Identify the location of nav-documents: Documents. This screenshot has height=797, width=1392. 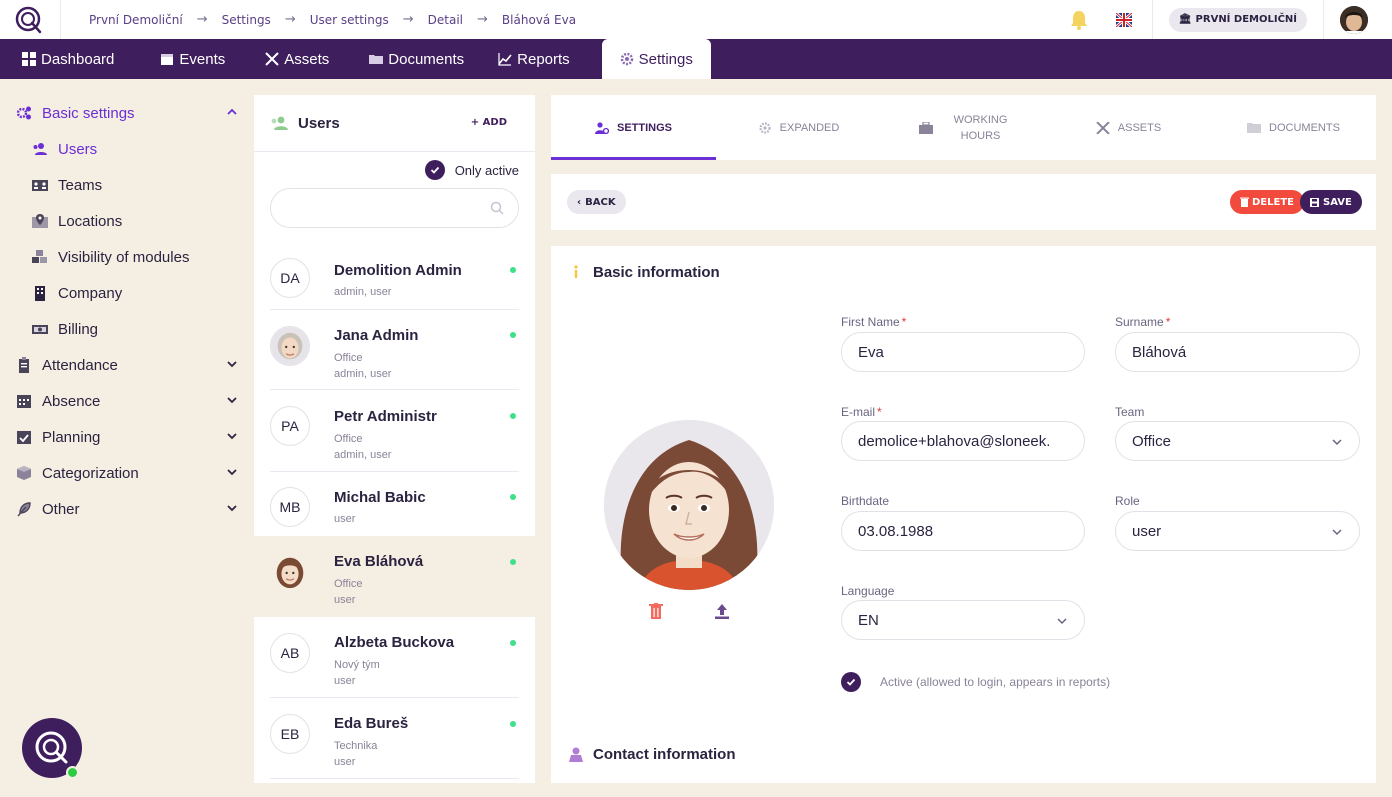
(416, 59).